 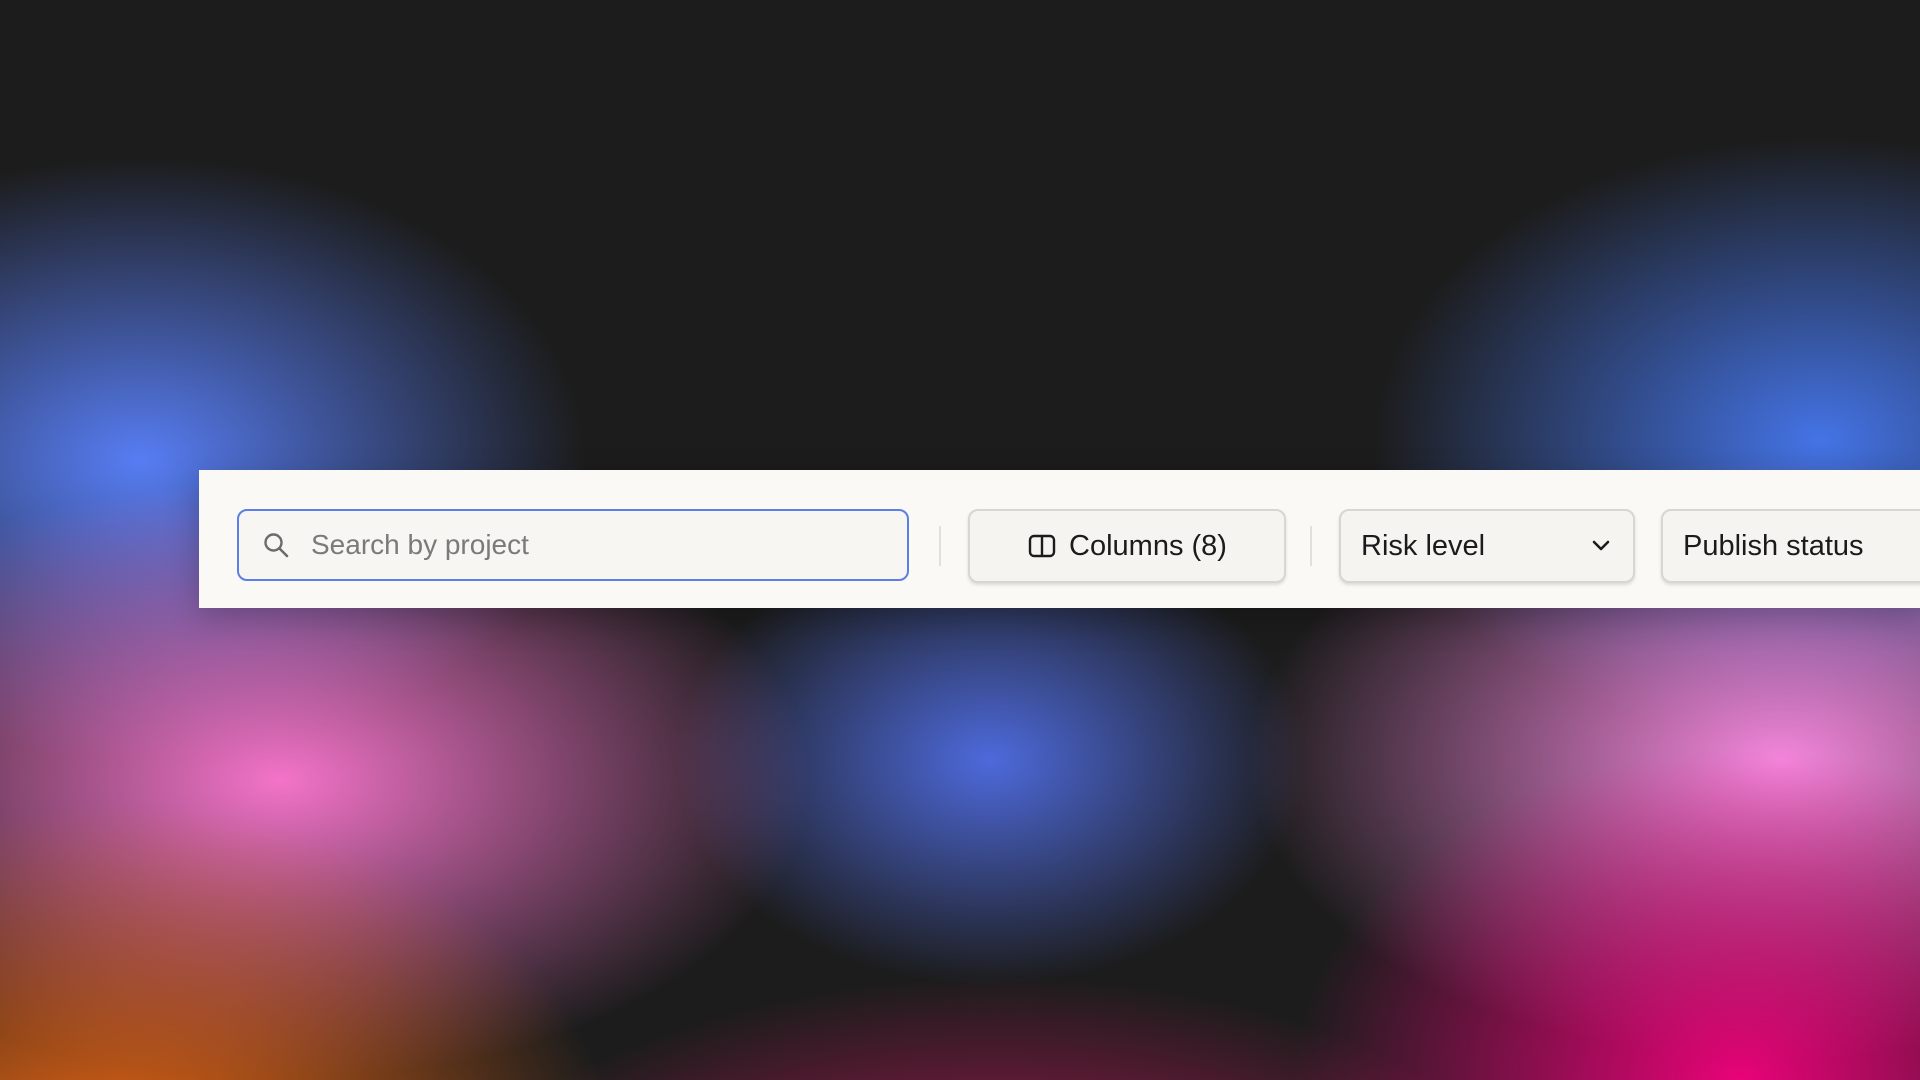 I want to click on filter-toolbar: Columns (8) Risk level Publish status, so click(x=1059, y=539).